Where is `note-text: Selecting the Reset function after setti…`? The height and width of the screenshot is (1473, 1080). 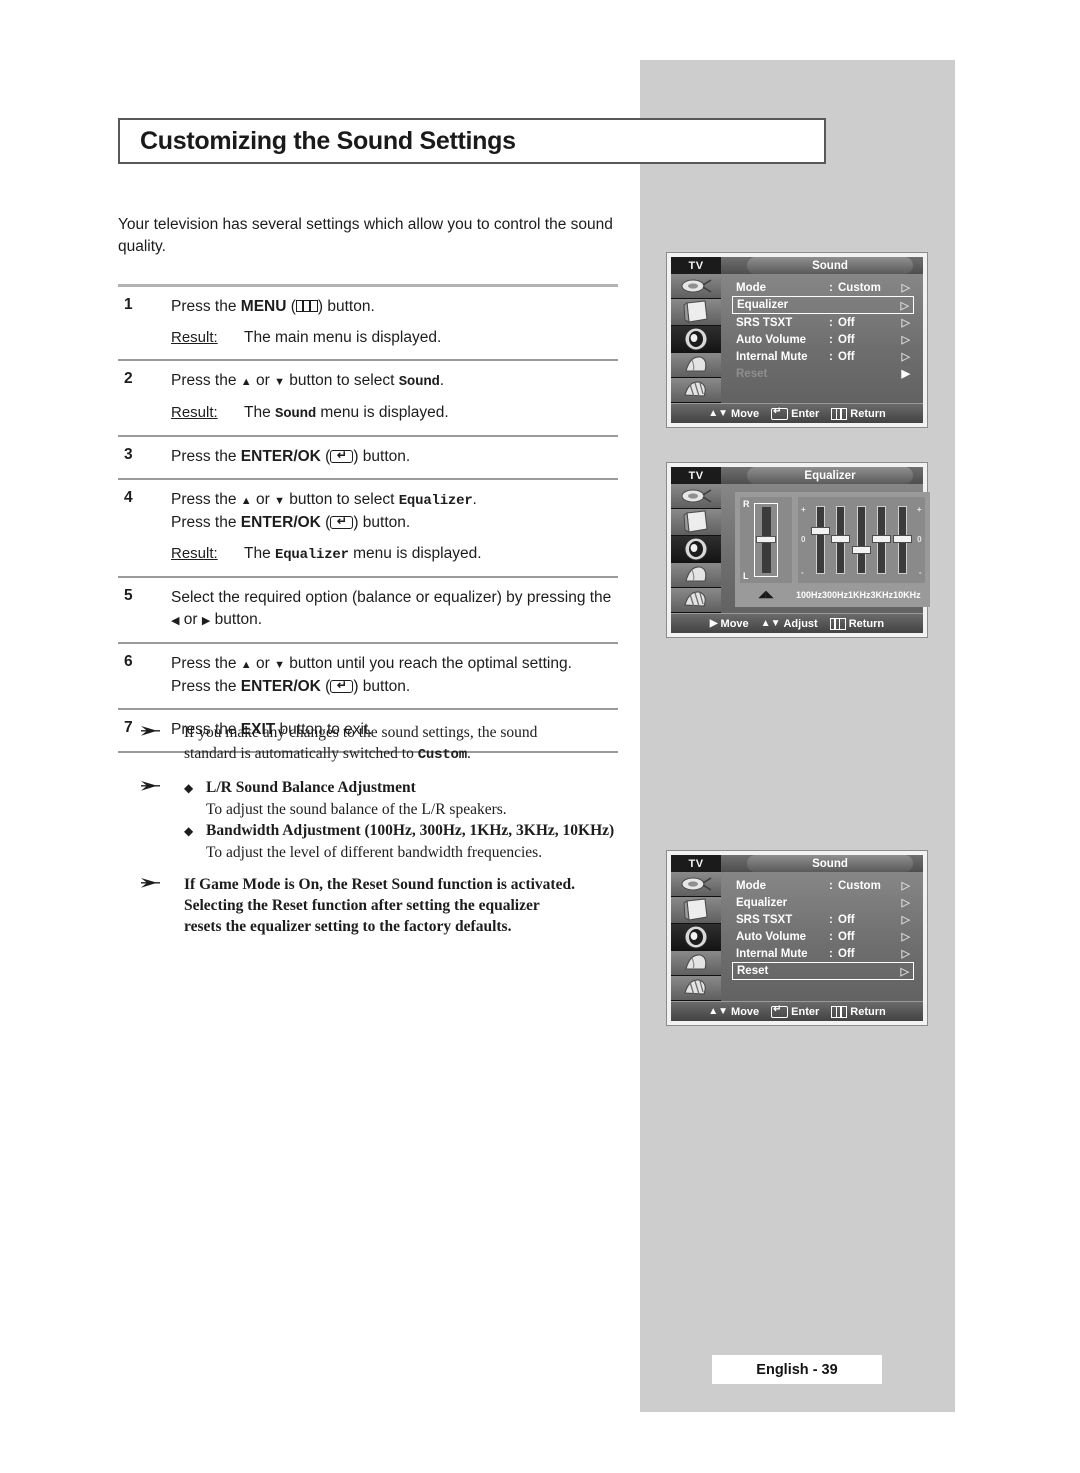 note-text: Selecting the Reset function after setti… is located at coordinates (362, 905).